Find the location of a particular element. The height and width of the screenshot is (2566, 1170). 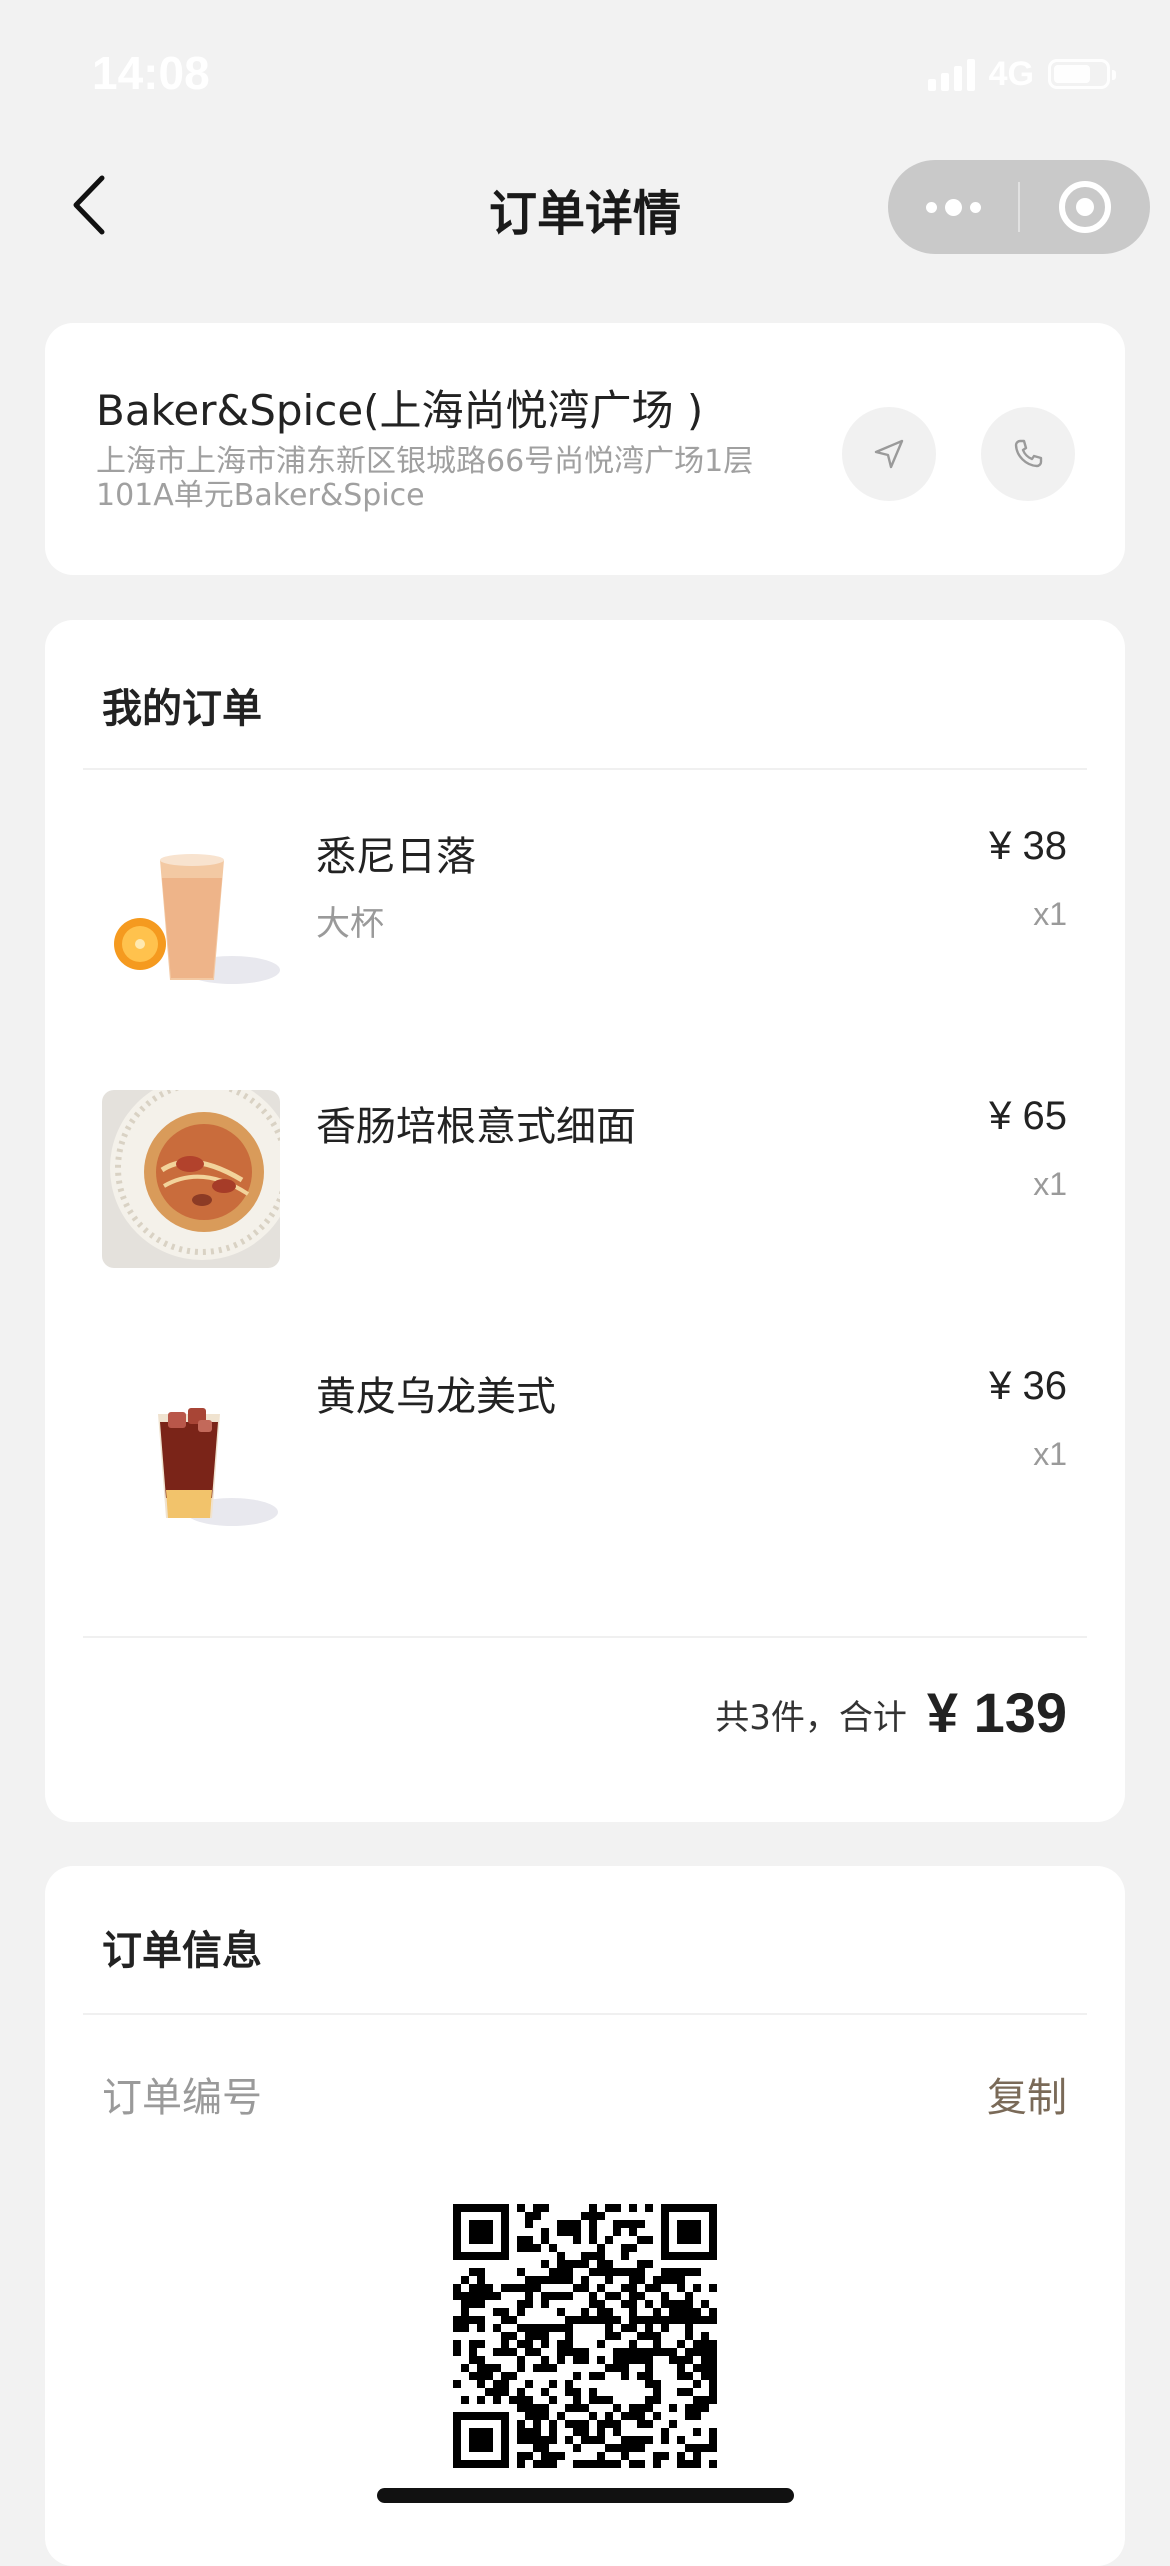

phone-icon is located at coordinates (1028, 453).